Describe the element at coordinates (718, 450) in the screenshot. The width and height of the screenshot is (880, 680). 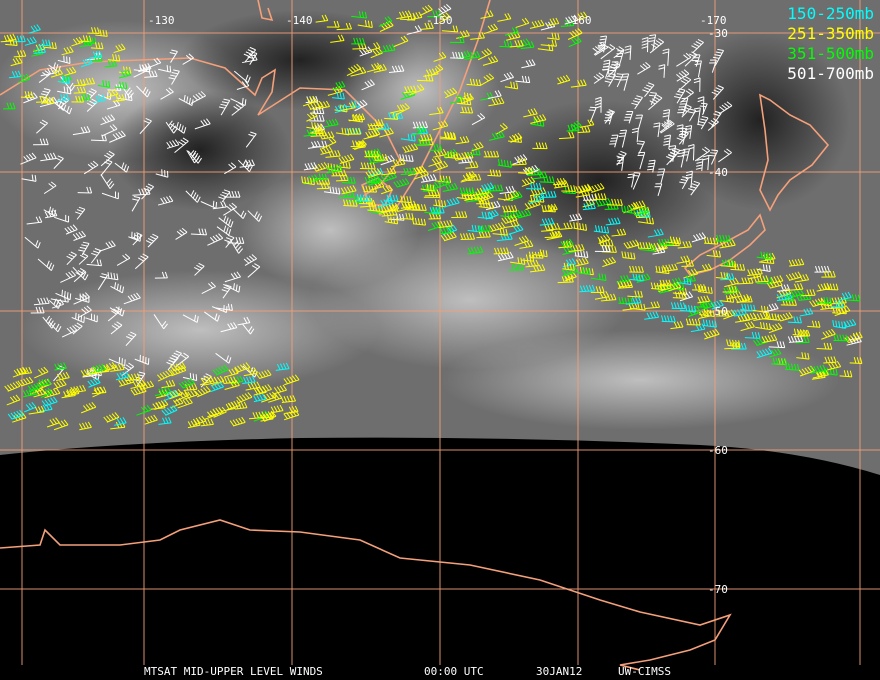
I see `lat-label-60: -60` at that location.